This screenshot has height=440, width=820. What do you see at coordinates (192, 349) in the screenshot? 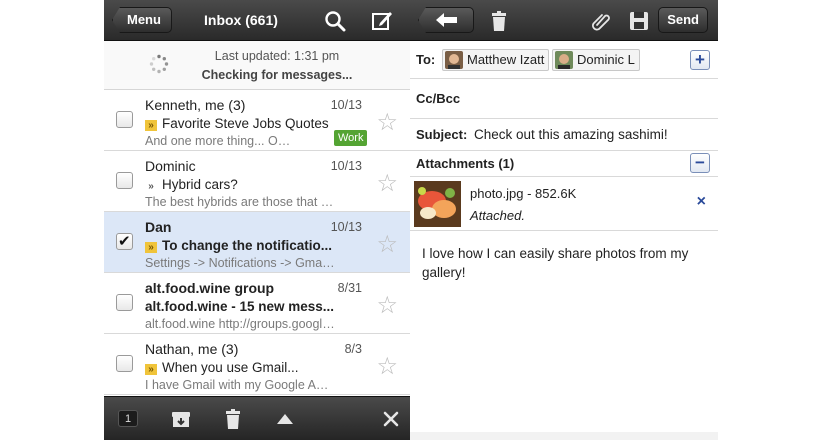
I see `message-sender: Nathan, me (3)` at bounding box center [192, 349].